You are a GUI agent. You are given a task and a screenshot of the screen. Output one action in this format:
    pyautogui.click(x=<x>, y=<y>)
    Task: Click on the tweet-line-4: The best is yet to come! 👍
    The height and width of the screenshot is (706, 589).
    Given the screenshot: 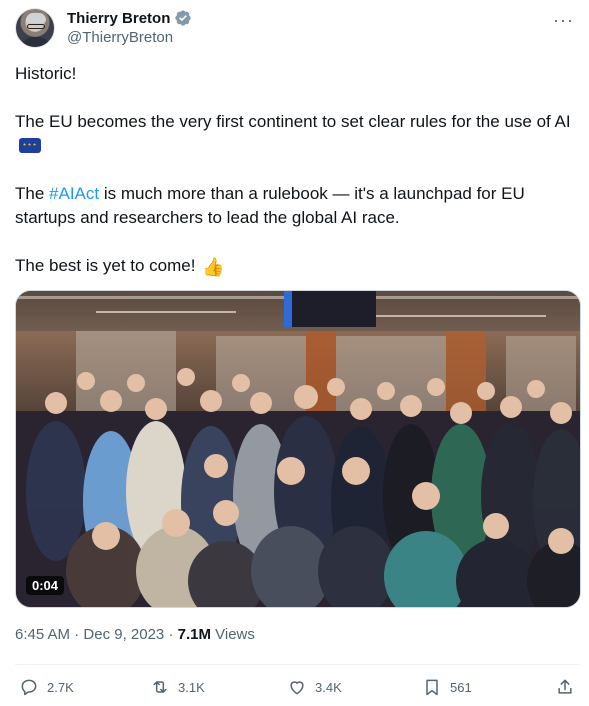 What is the action you would take?
    pyautogui.click(x=295, y=266)
    